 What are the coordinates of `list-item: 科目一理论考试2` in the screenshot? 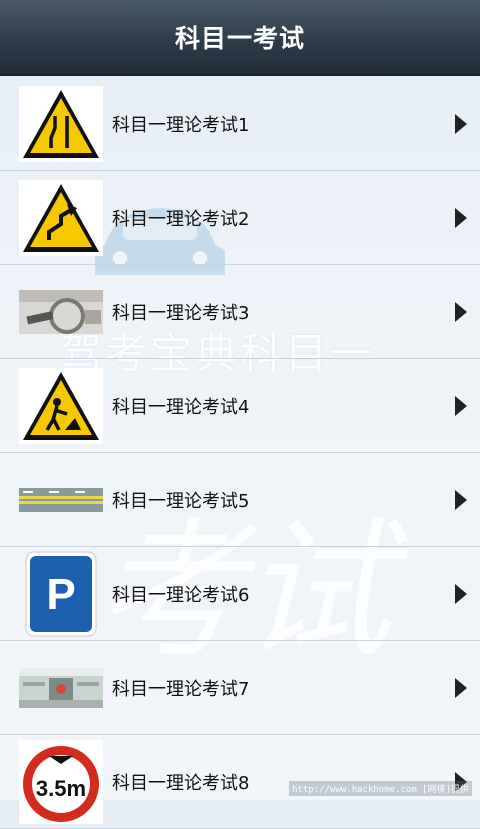 It's located at (240, 218).